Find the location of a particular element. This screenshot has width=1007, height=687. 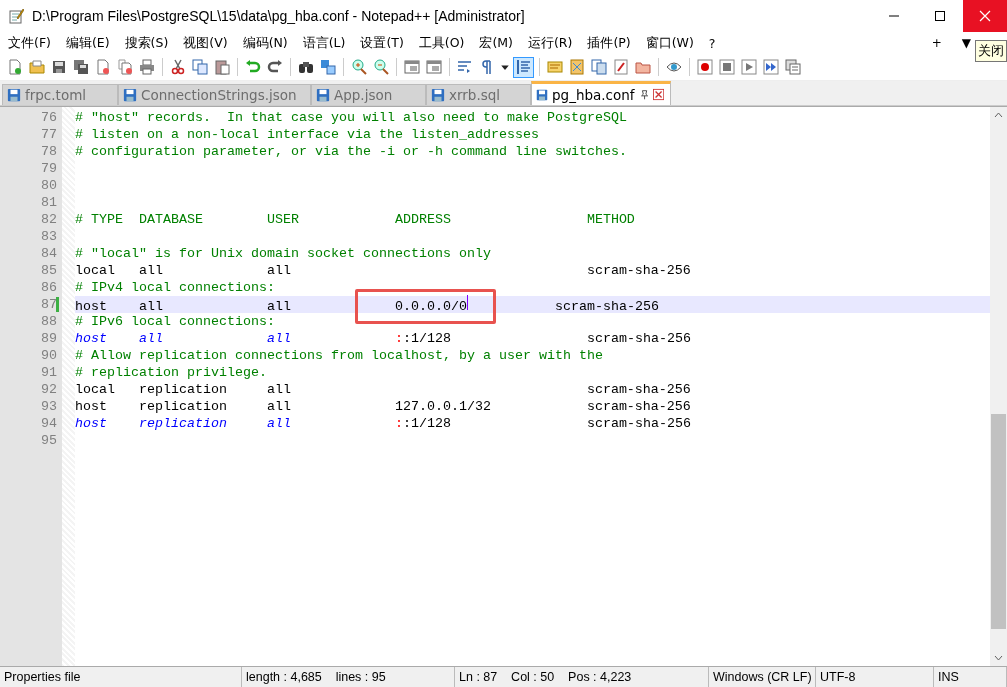

eye-icon is located at coordinates (673, 67).